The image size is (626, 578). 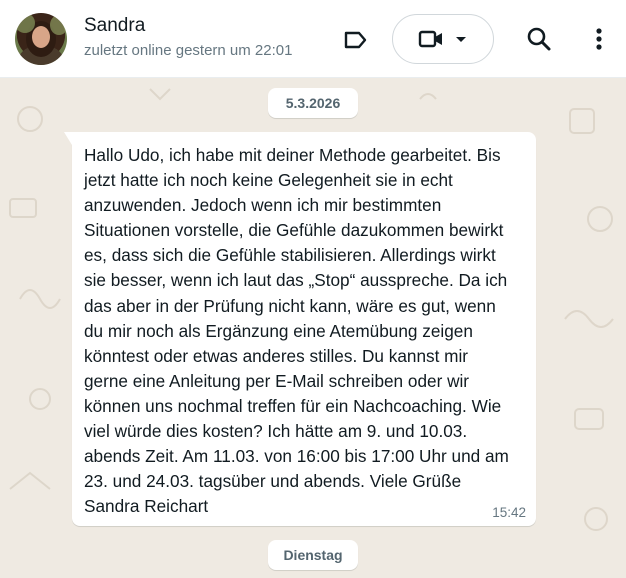 I want to click on contact-status: zuletzt online gestern um 22:01, so click(x=188, y=50).